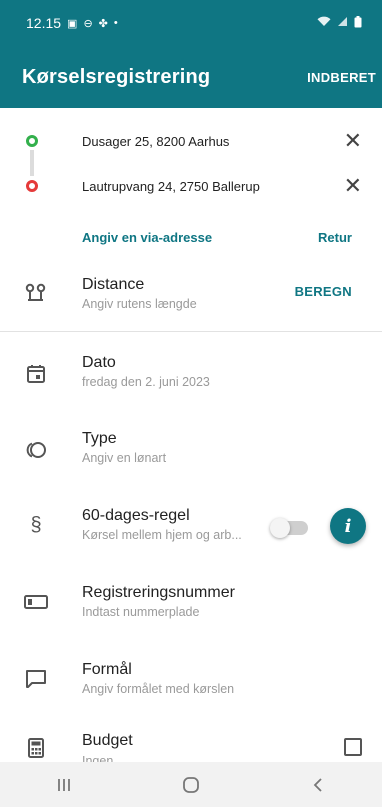 Image resolution: width=382 pixels, height=807 pixels. Describe the element at coordinates (36, 374) in the screenshot. I see `calendar-icon` at that location.